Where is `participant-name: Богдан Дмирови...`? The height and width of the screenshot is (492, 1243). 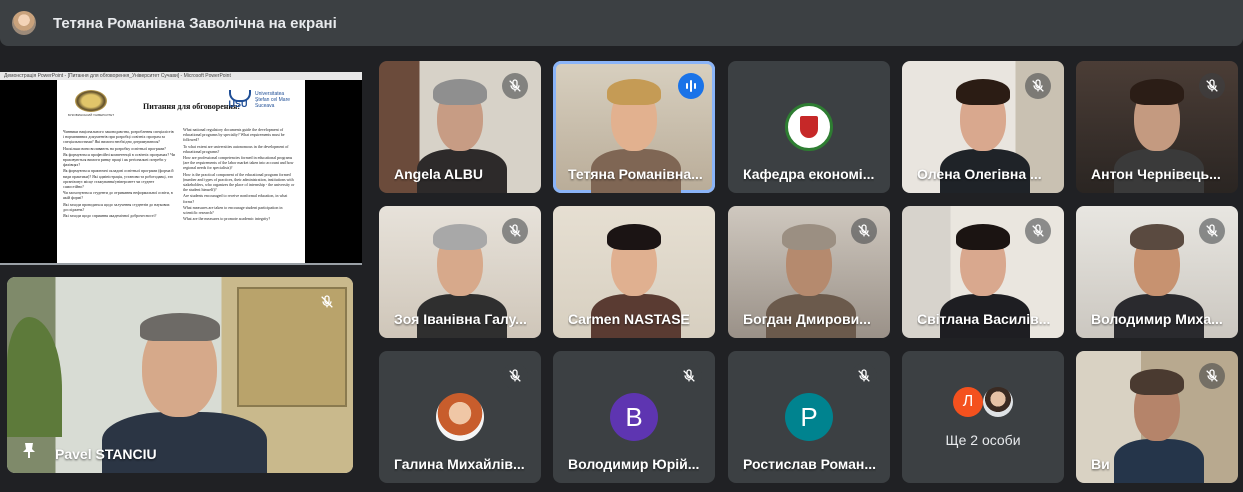 participant-name: Богдан Дмирови... is located at coordinates (807, 319).